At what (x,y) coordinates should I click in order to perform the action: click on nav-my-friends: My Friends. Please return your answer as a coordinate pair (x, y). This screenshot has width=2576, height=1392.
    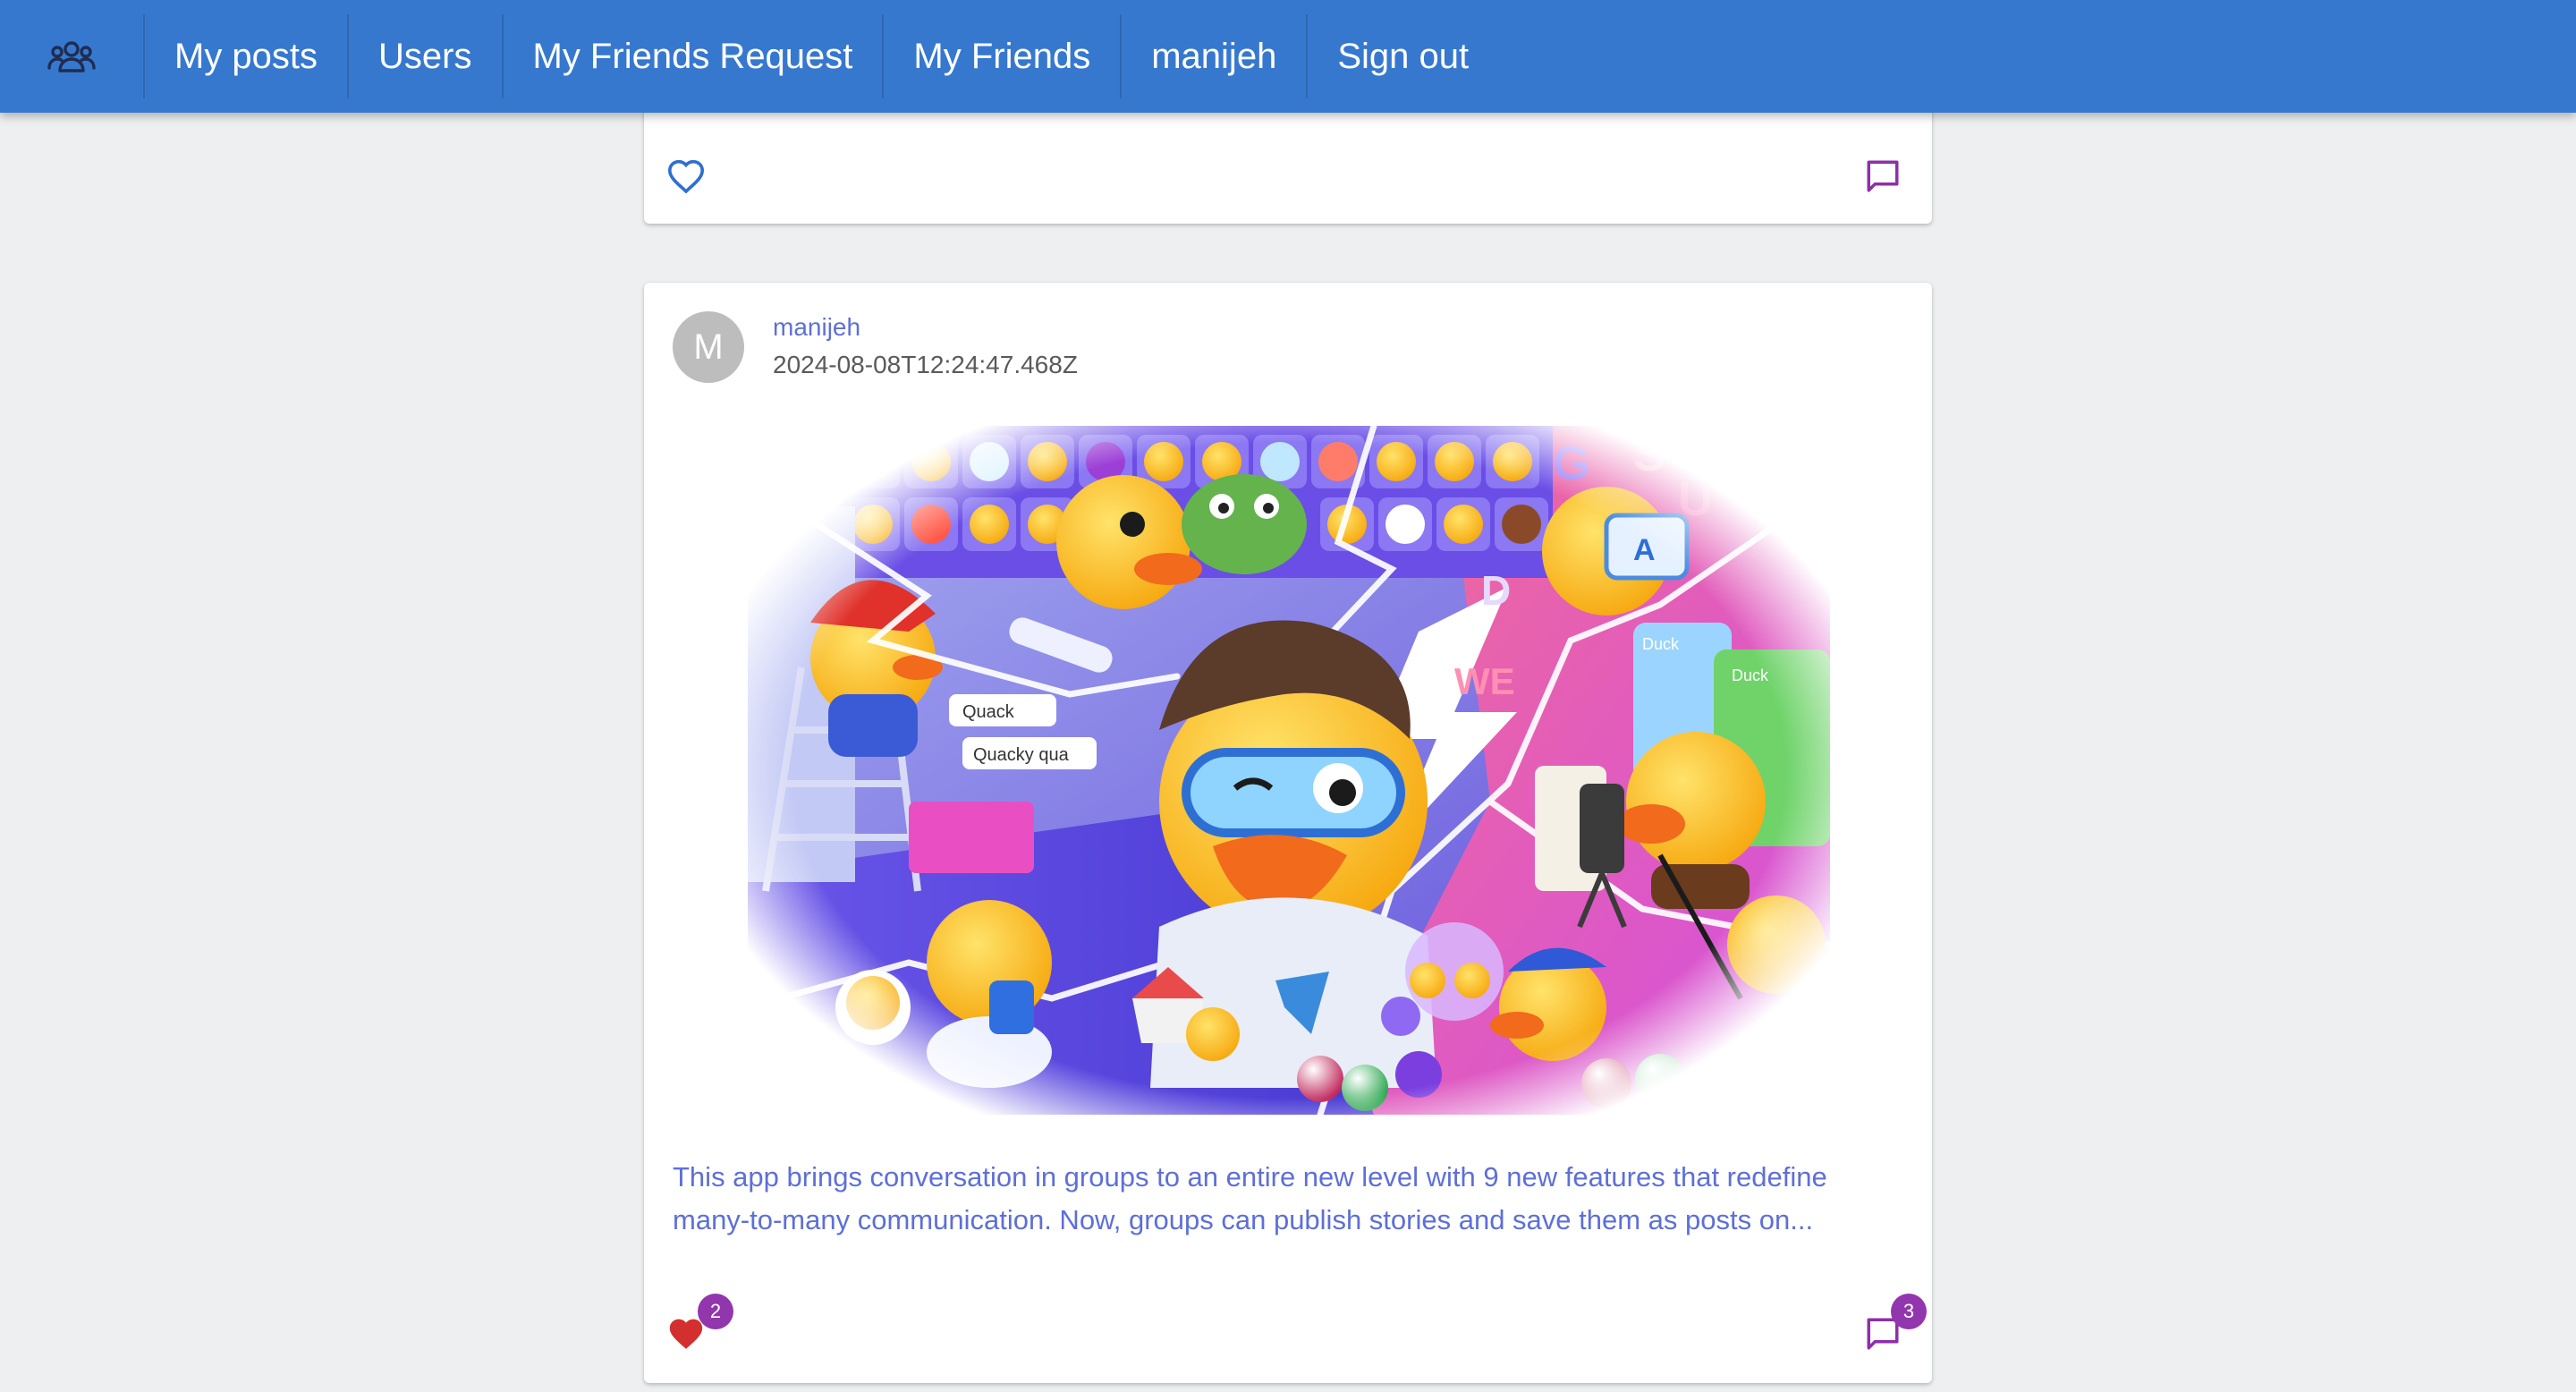
    Looking at the image, I should click on (1001, 56).